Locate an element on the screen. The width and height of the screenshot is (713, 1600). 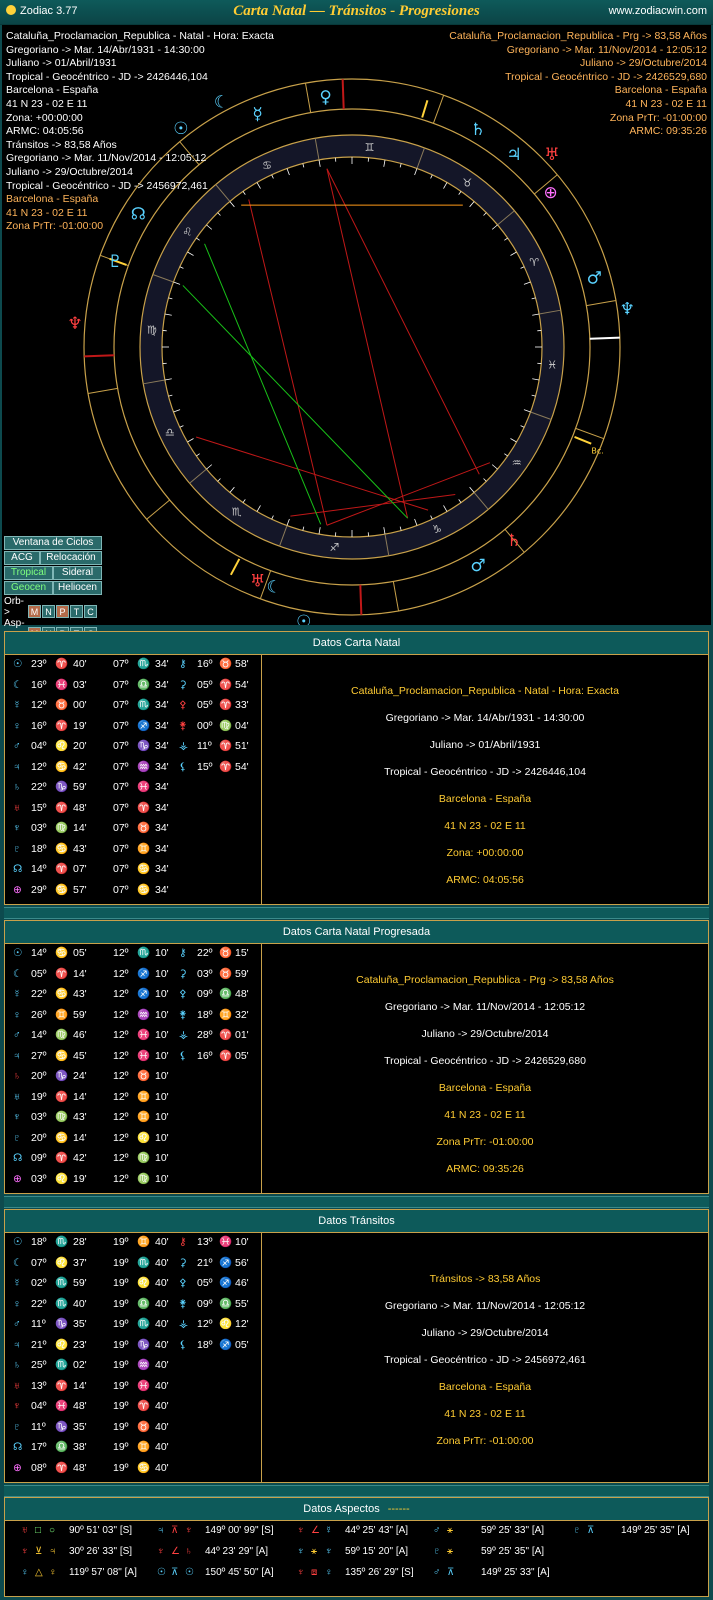
table-row: ♂ 14º ♍ 46' 12º ♓ 10' ⚶ 28º ♈ 01' is located at coordinates (133, 1035).